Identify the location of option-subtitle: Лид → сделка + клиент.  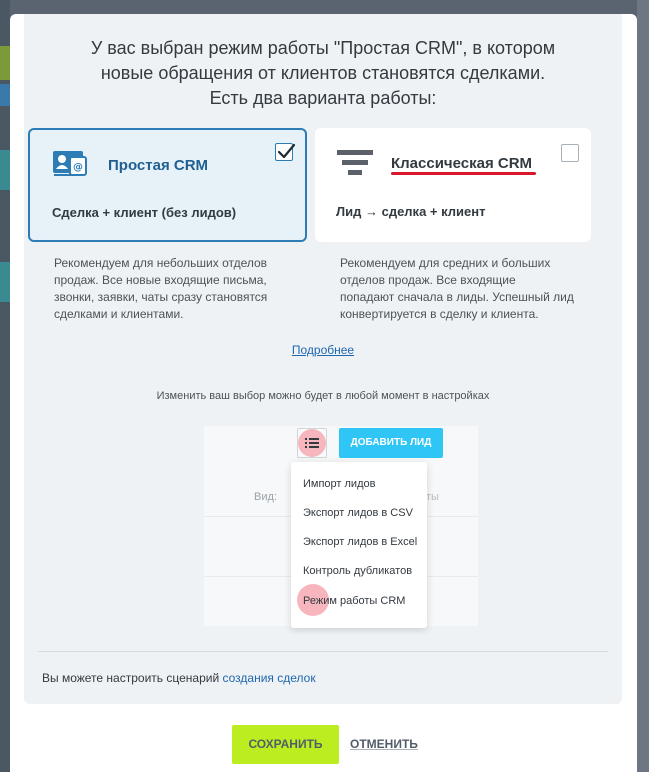
(411, 211).